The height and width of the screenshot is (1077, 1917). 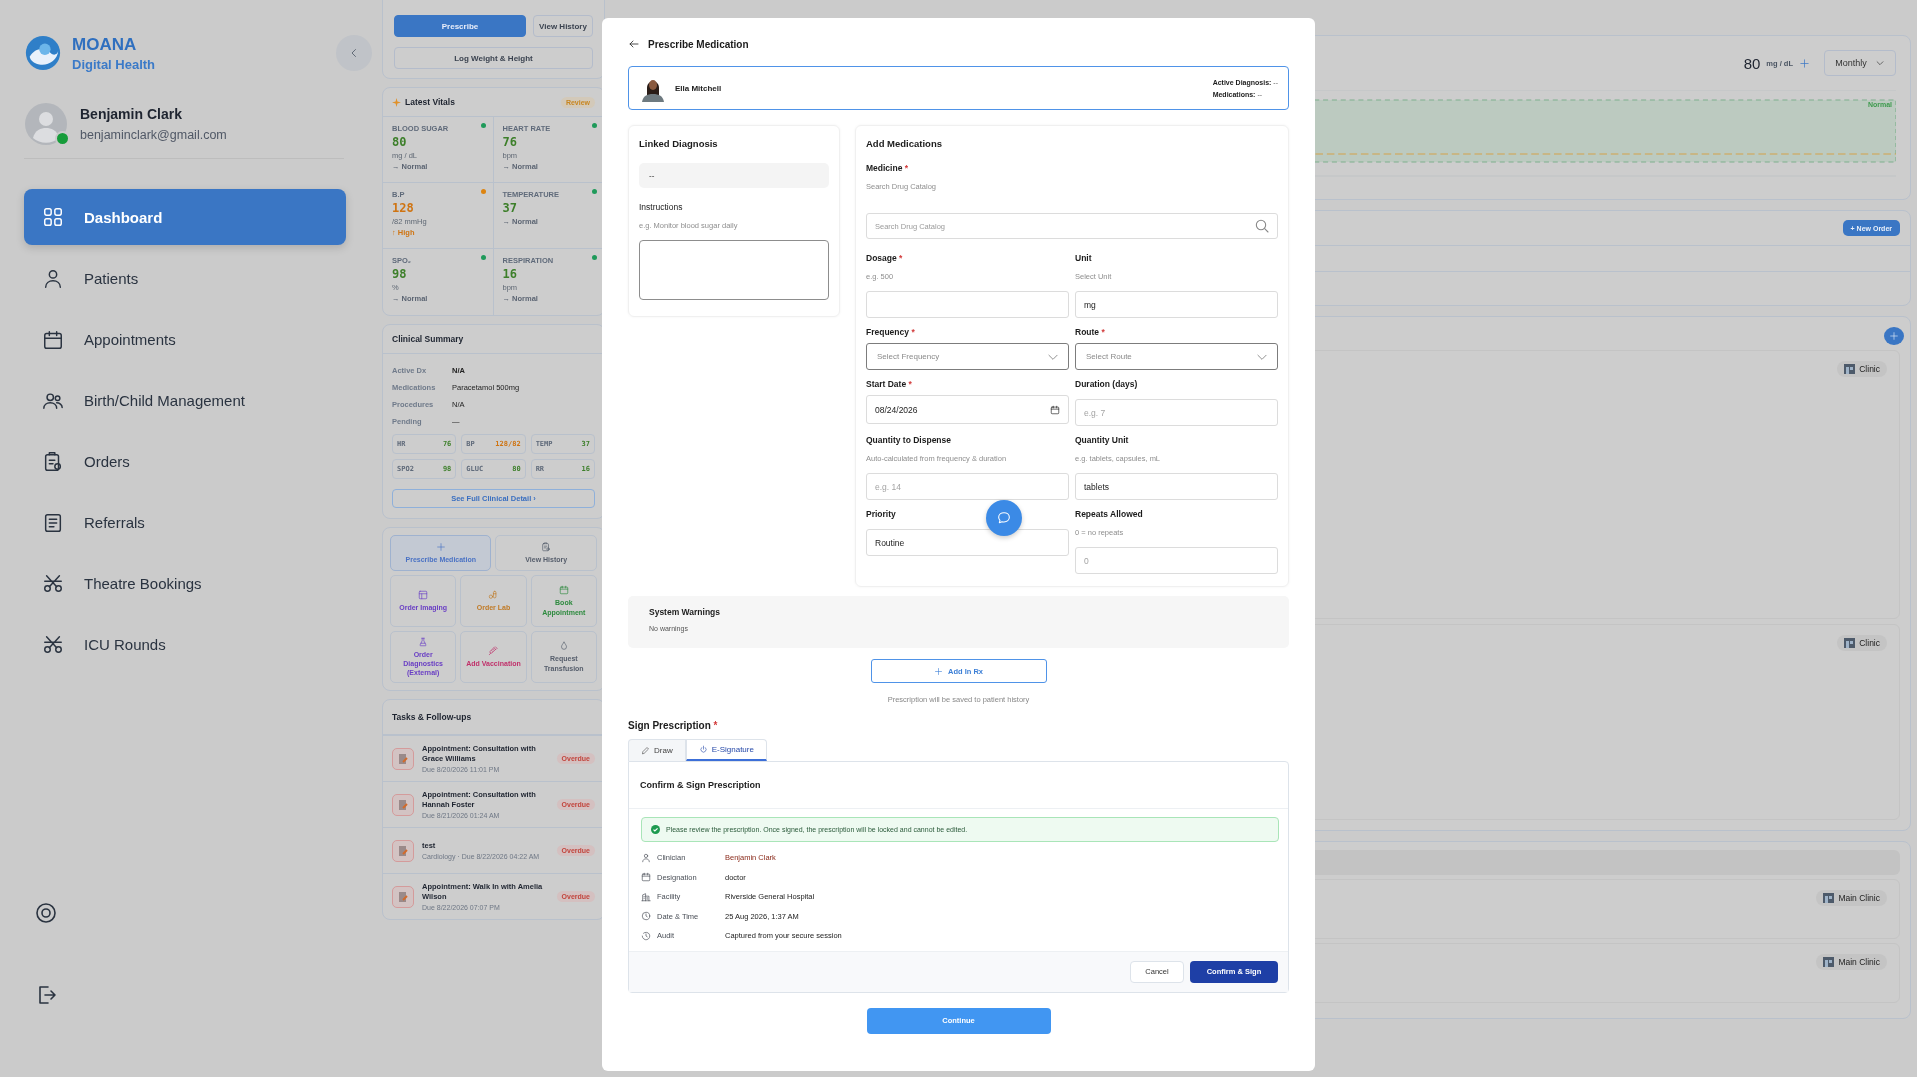 I want to click on patient-name: Ella Mitchell, so click(x=698, y=88).